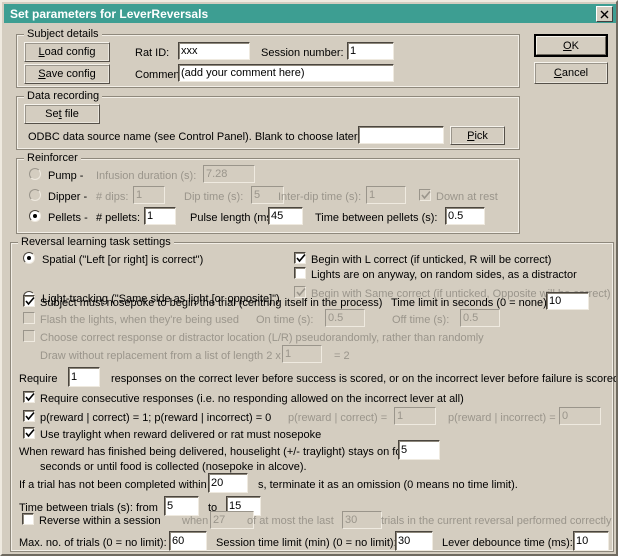 This screenshot has width=618, height=556. Describe the element at coordinates (123, 260) in the screenshot. I see `spatial-label: Spatial ("Left [or right] is correct")` at that location.